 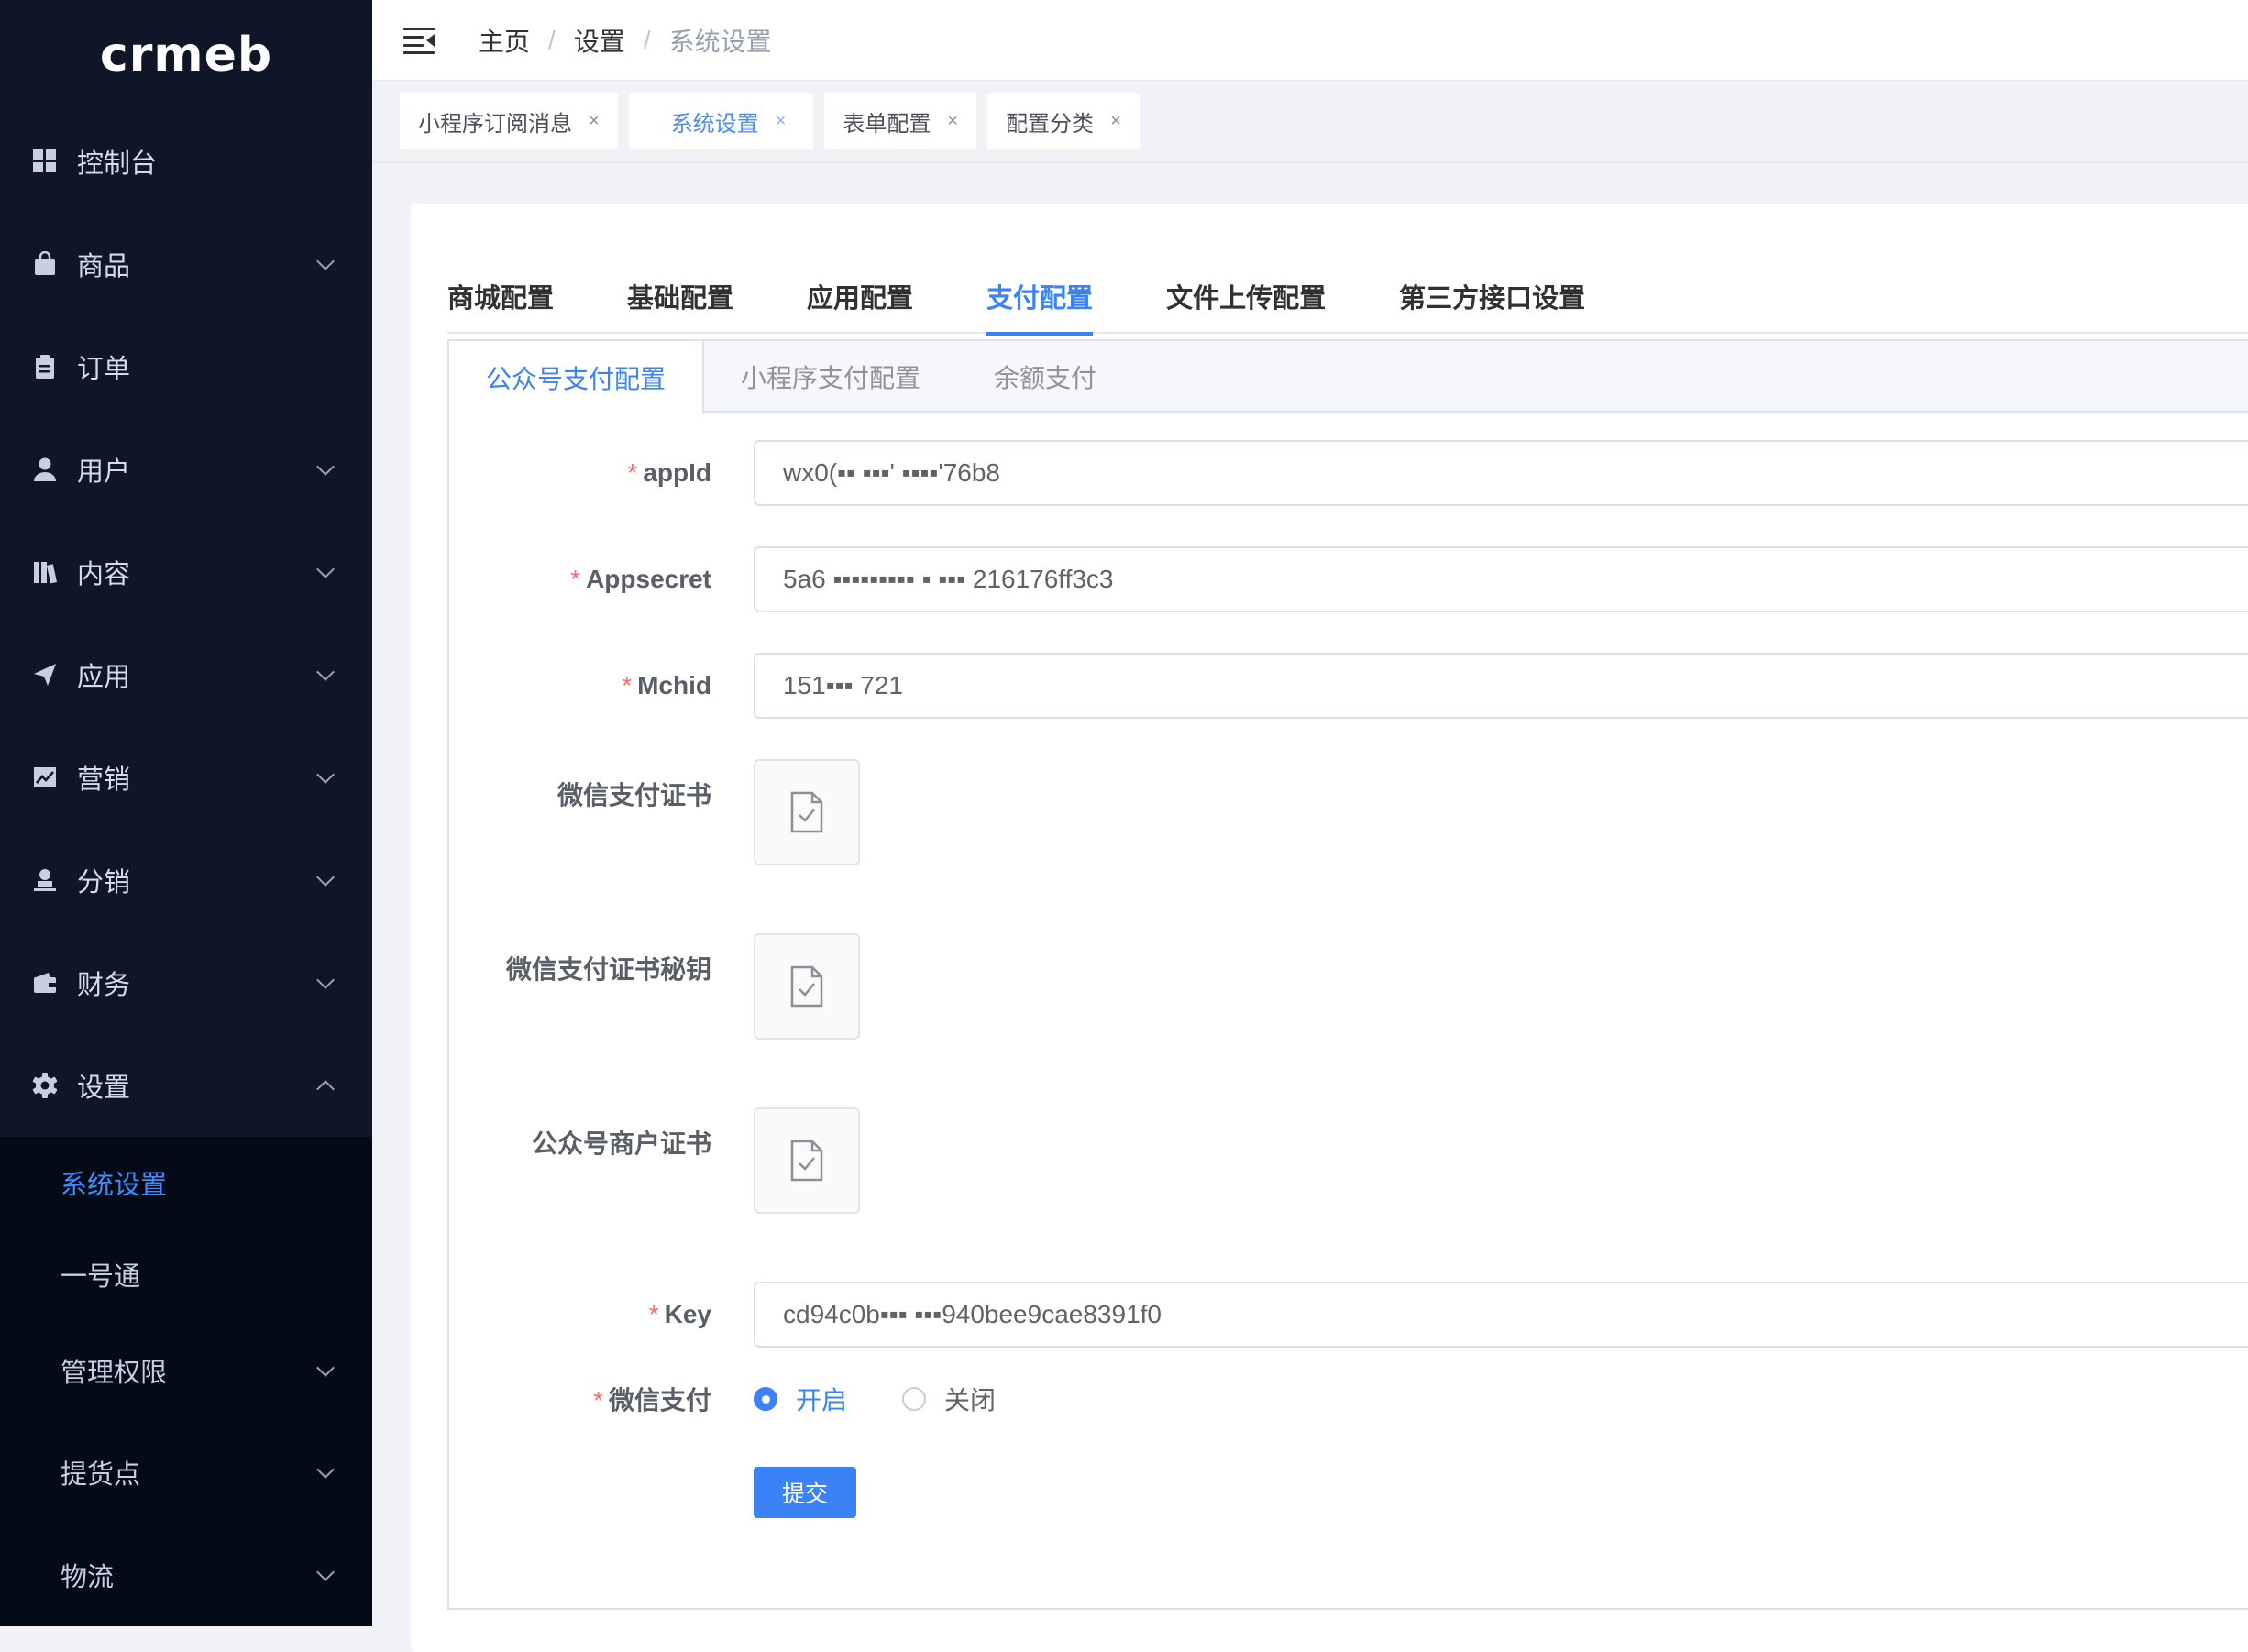 I want to click on sidebar-item-label: 商品, so click(x=104, y=266).